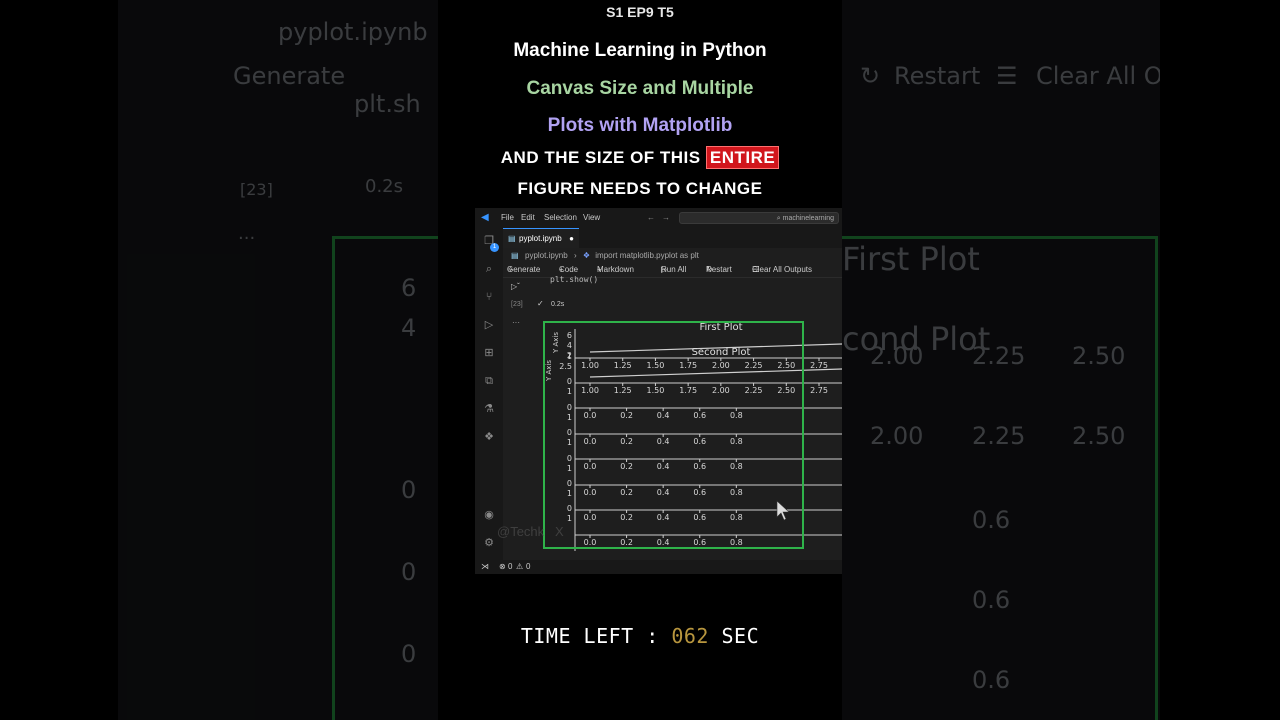  Describe the element at coordinates (489, 543) in the screenshot. I see `settings-gear-icon: ⚙` at that location.